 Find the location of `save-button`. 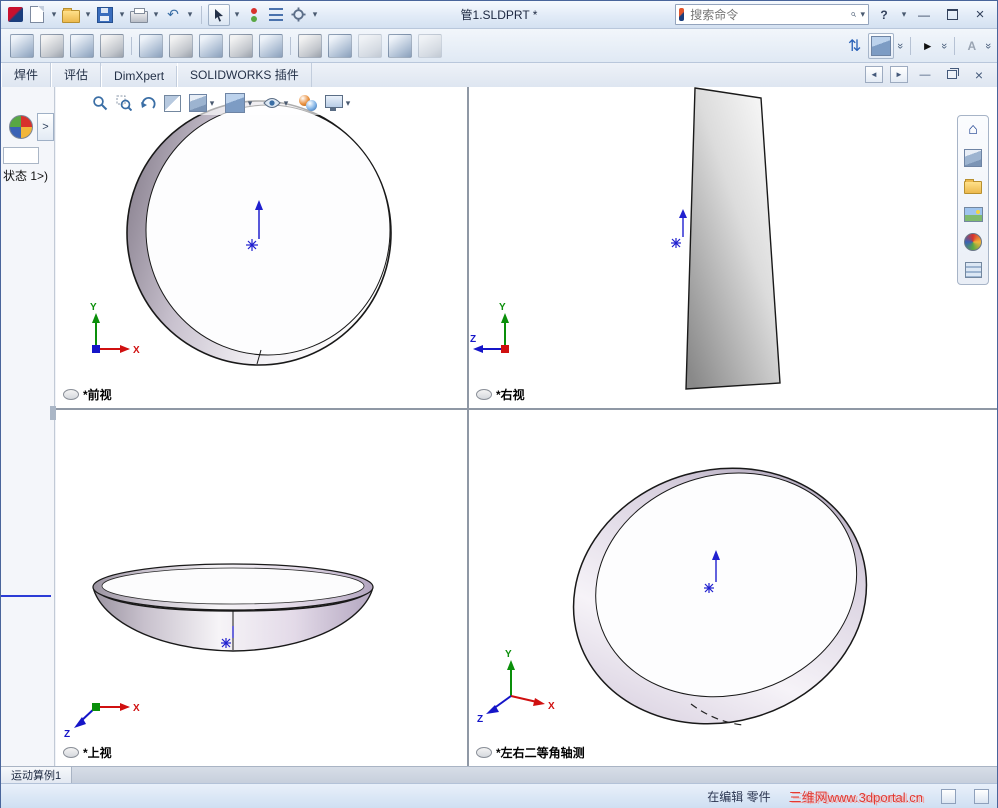

save-button is located at coordinates (105, 15).